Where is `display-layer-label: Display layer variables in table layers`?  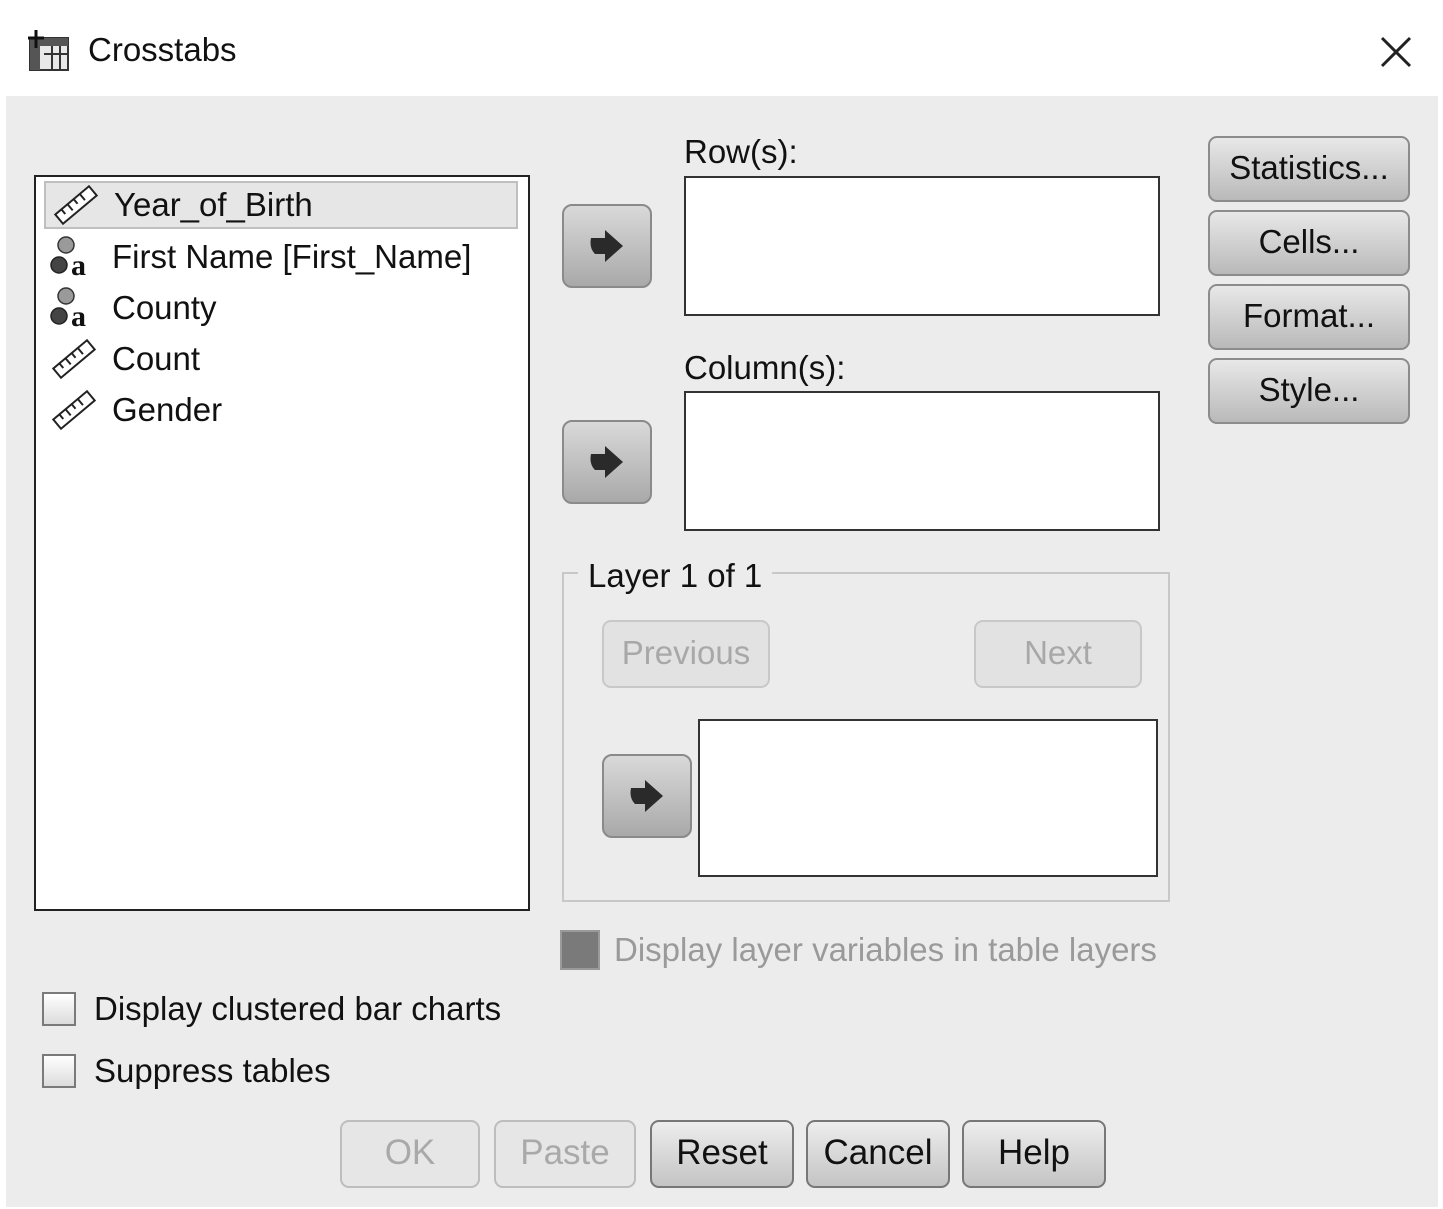
display-layer-label: Display layer variables in table layers is located at coordinates (885, 949).